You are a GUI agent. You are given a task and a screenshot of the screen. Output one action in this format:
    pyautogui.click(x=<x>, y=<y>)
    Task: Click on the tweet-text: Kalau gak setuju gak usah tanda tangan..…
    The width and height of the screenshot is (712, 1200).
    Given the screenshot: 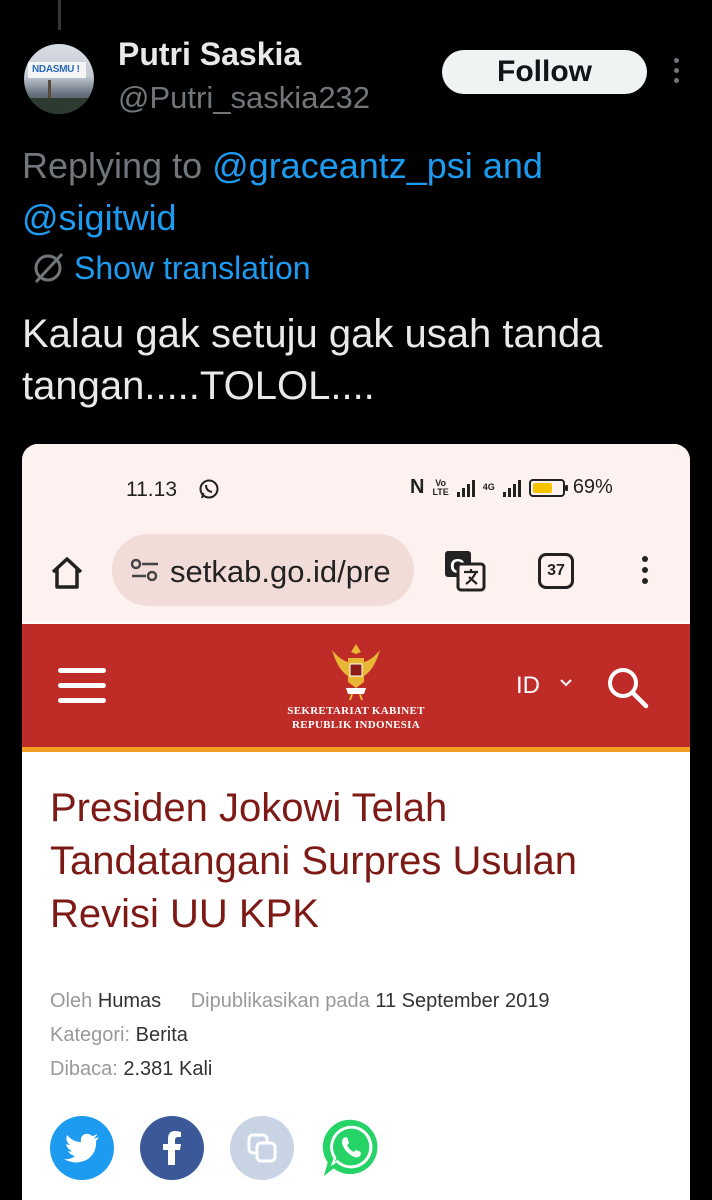 What is the action you would take?
    pyautogui.click(x=357, y=360)
    